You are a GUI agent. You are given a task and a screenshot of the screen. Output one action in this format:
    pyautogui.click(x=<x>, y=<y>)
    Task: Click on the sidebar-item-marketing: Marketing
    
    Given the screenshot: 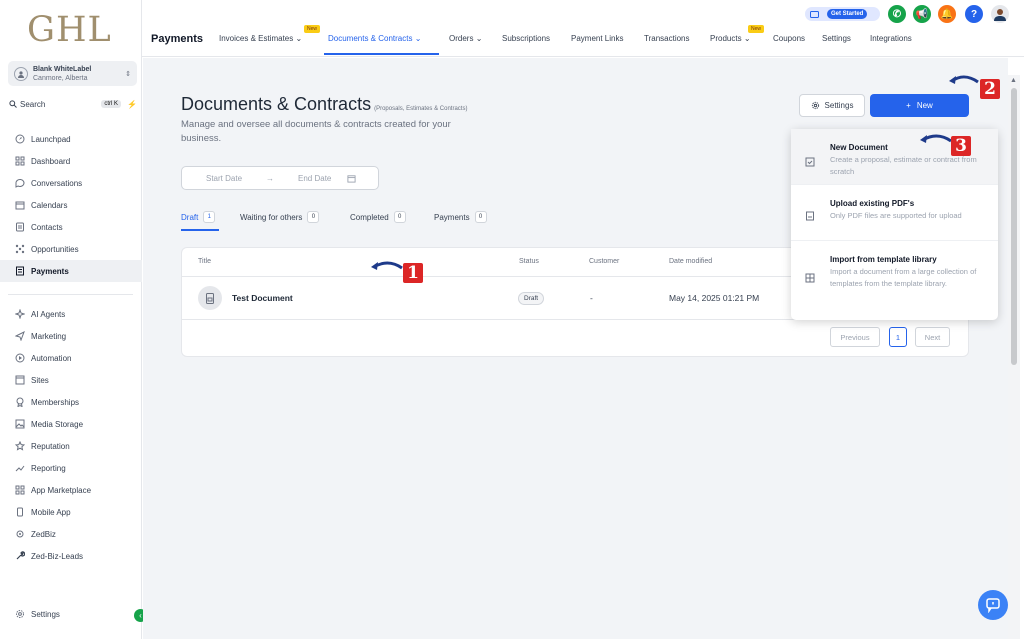 What is the action you would take?
    pyautogui.click(x=71, y=336)
    